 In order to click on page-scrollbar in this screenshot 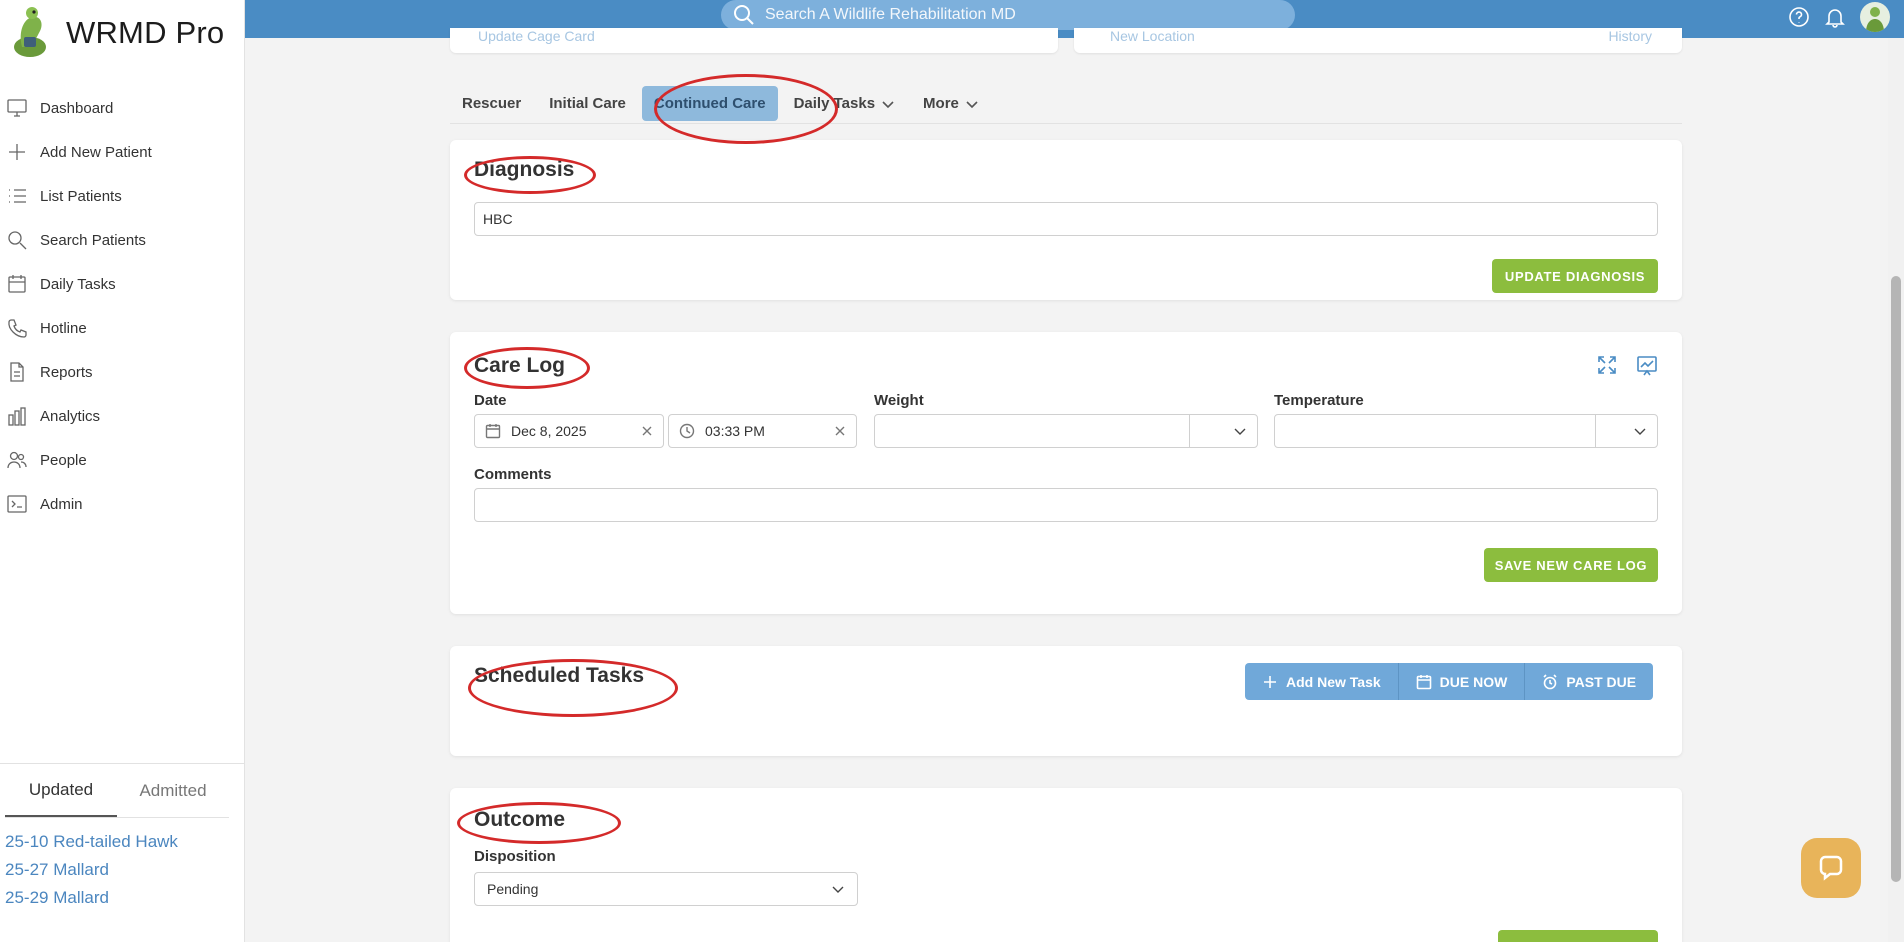, I will do `click(1896, 490)`.